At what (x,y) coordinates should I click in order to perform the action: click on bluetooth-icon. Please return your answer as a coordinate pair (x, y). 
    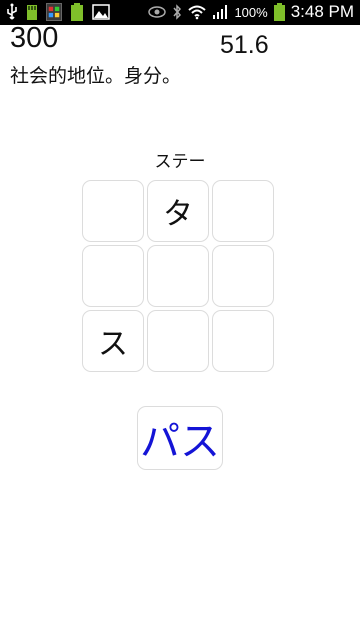
    Looking at the image, I should click on (177, 12).